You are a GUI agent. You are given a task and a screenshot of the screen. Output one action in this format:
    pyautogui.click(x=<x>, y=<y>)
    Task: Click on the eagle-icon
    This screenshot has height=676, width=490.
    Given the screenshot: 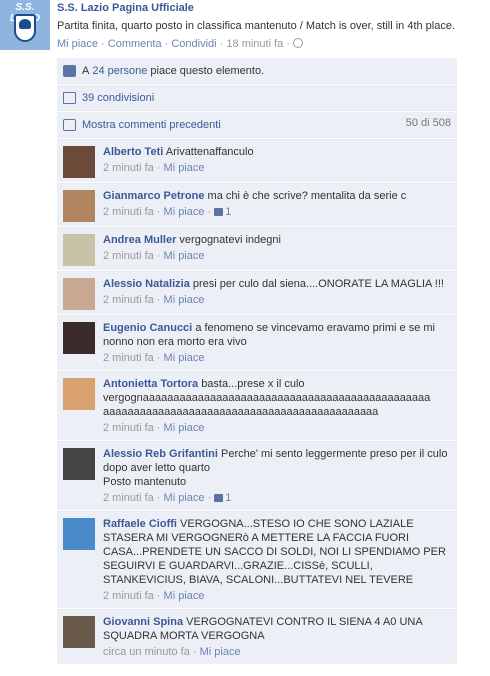 What is the action you would take?
    pyautogui.click(x=25, y=24)
    